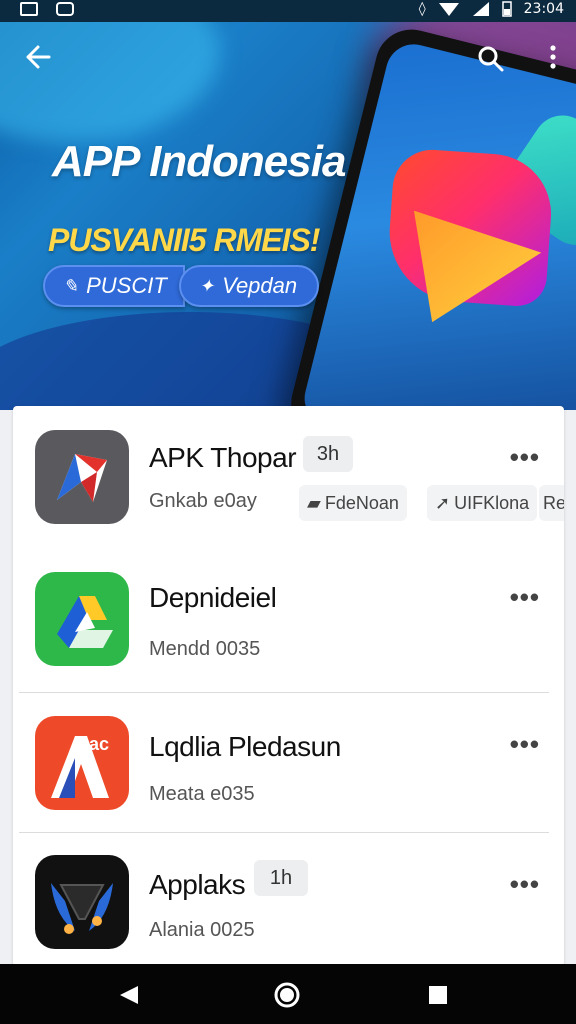 This screenshot has width=576, height=1024. What do you see at coordinates (223, 457) in the screenshot?
I see `app-name: APK Thopar` at bounding box center [223, 457].